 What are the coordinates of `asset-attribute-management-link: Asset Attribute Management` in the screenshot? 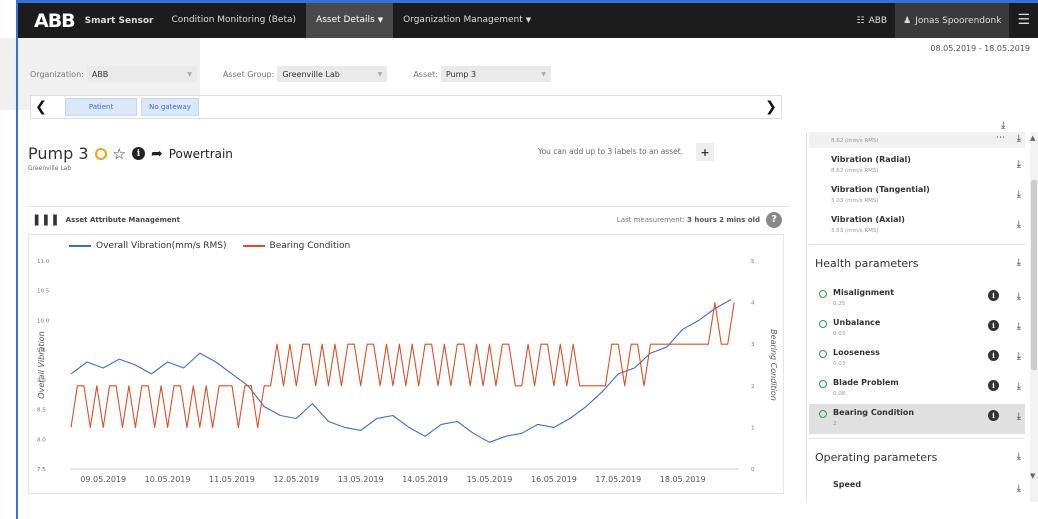 It's located at (123, 220).